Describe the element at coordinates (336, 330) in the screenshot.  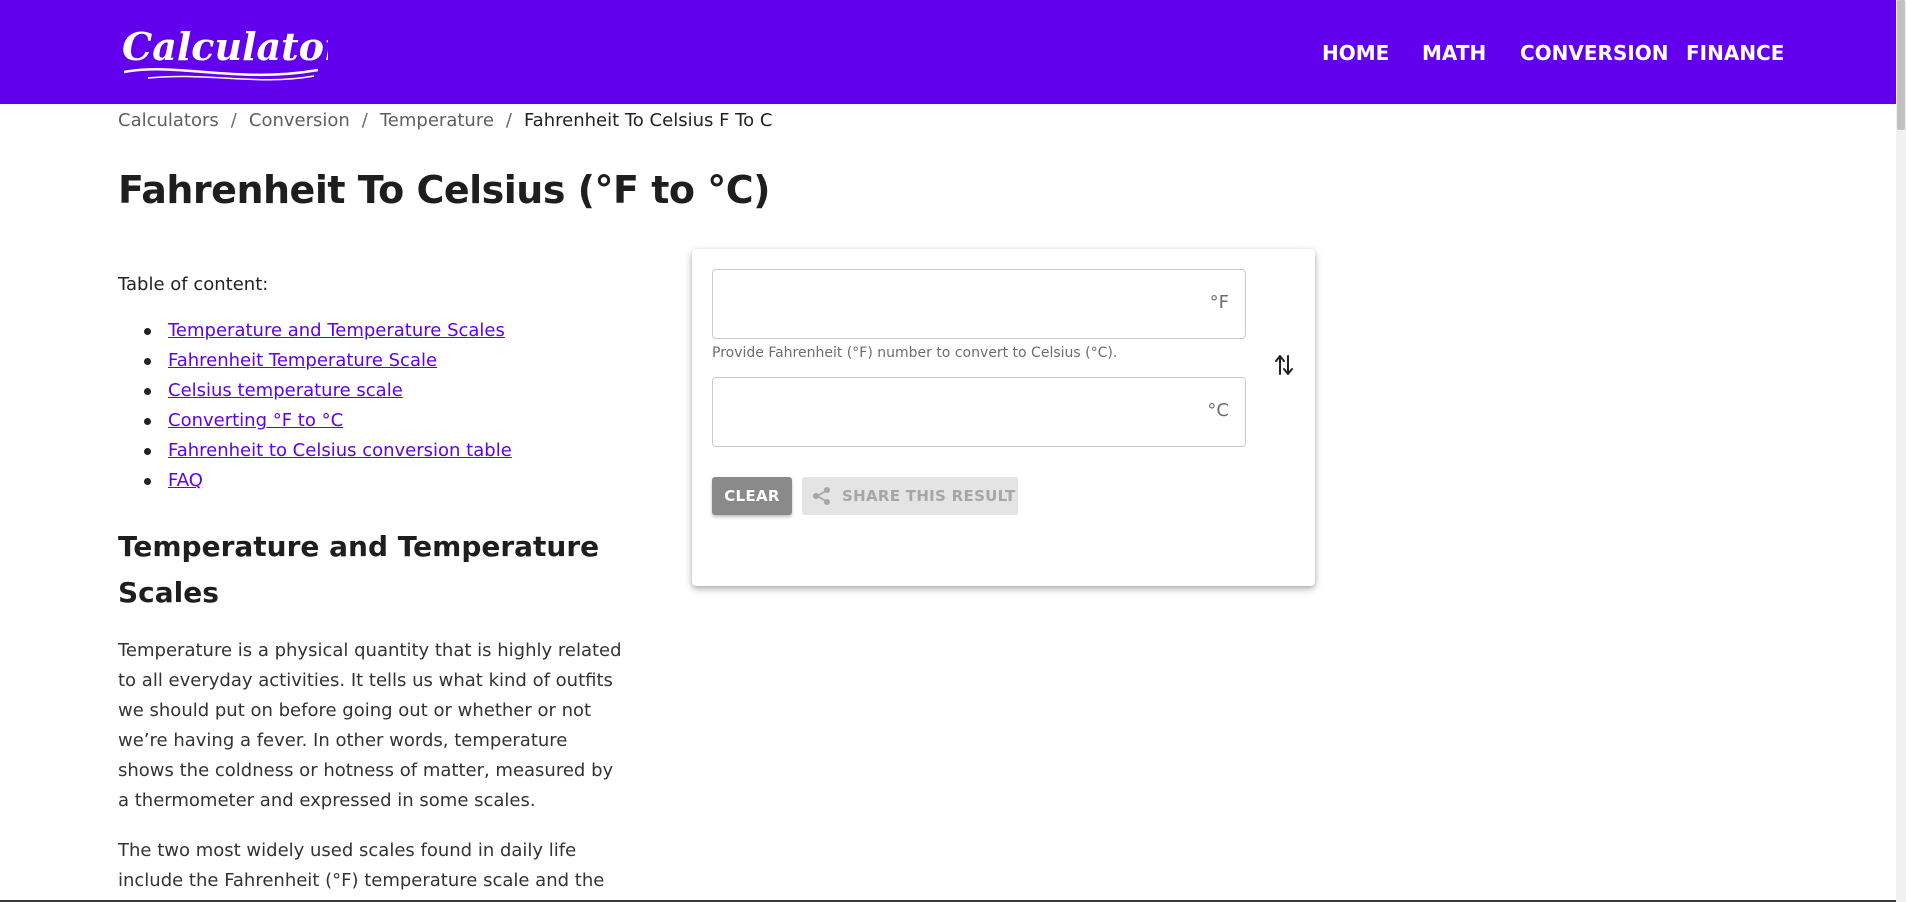
I see `toc-link-temperature-scales: Temperature and Temperature Scales` at that location.